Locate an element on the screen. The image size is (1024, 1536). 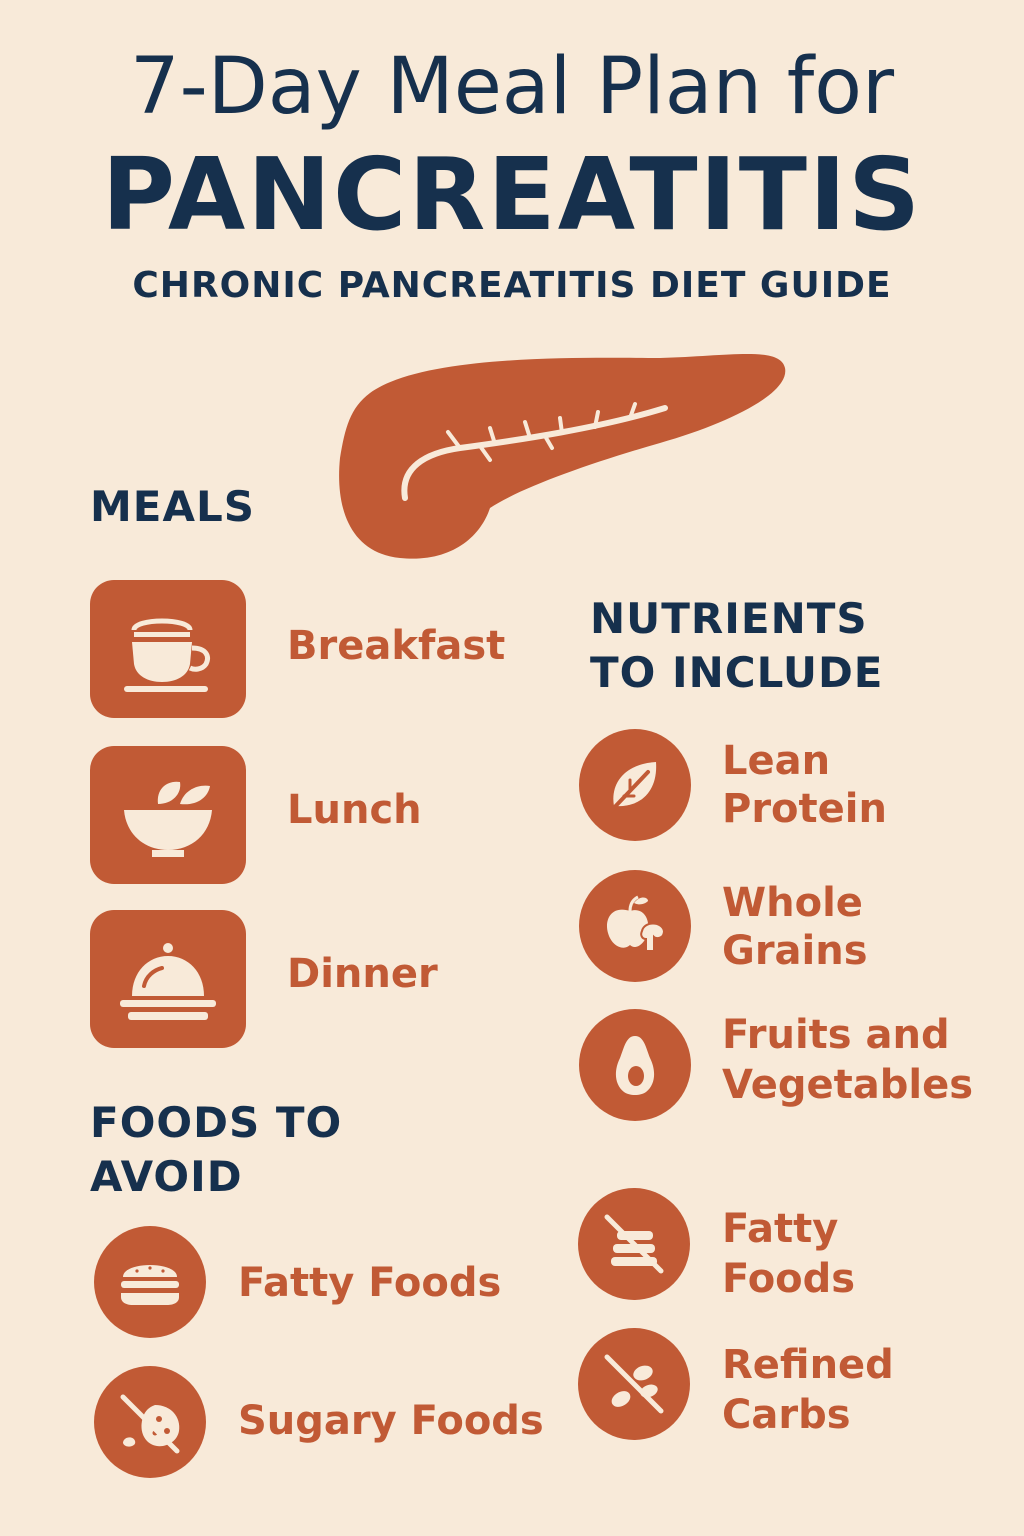
nutrient-label-fruits-line2: Vegetables is located at coordinates (848, 1085).